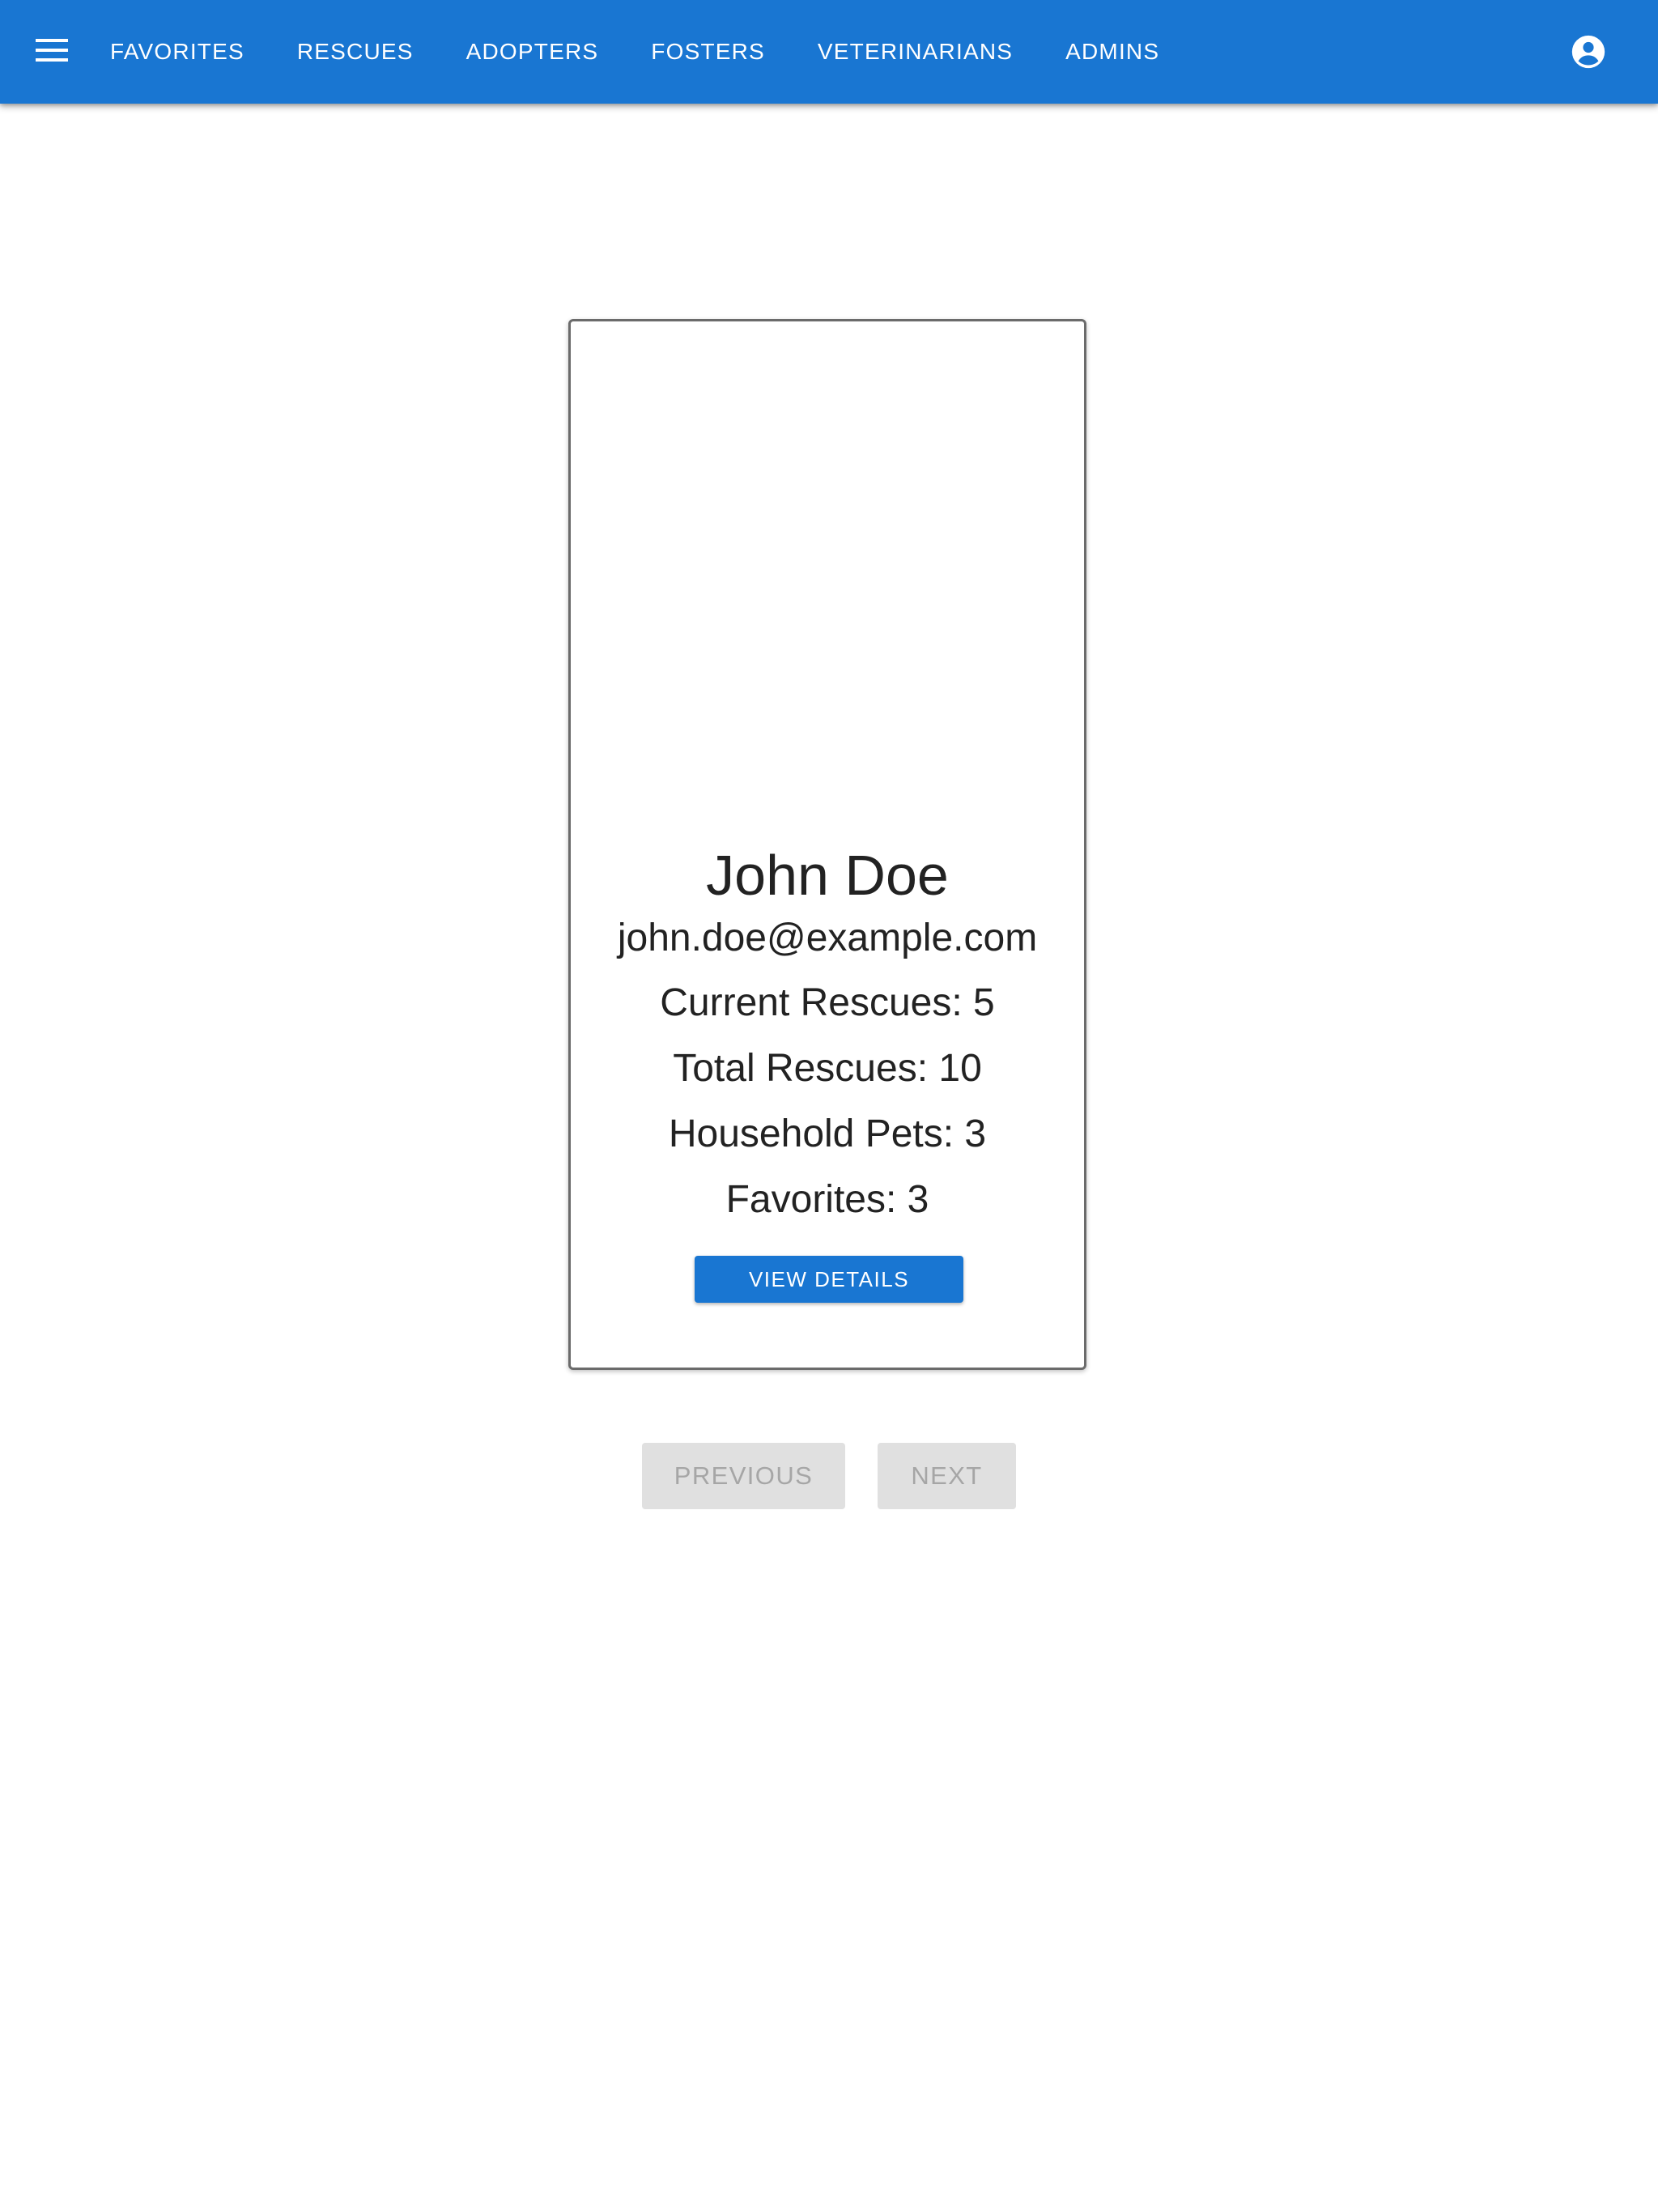  Describe the element at coordinates (708, 52) in the screenshot. I see `nav-fosters: FOSTERS` at that location.